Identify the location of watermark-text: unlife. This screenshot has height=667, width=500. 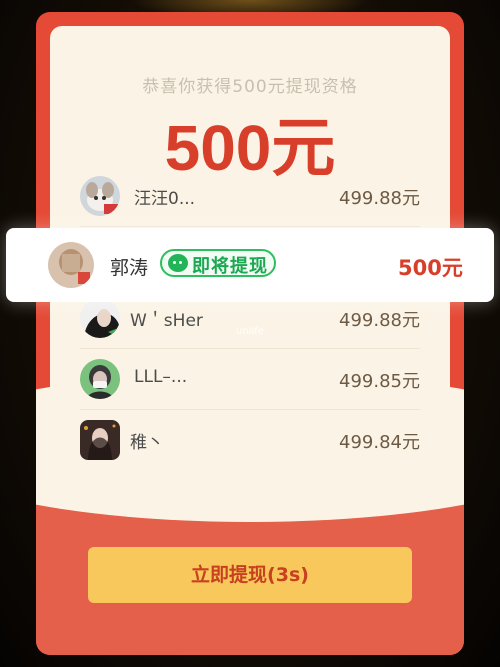
(250, 331).